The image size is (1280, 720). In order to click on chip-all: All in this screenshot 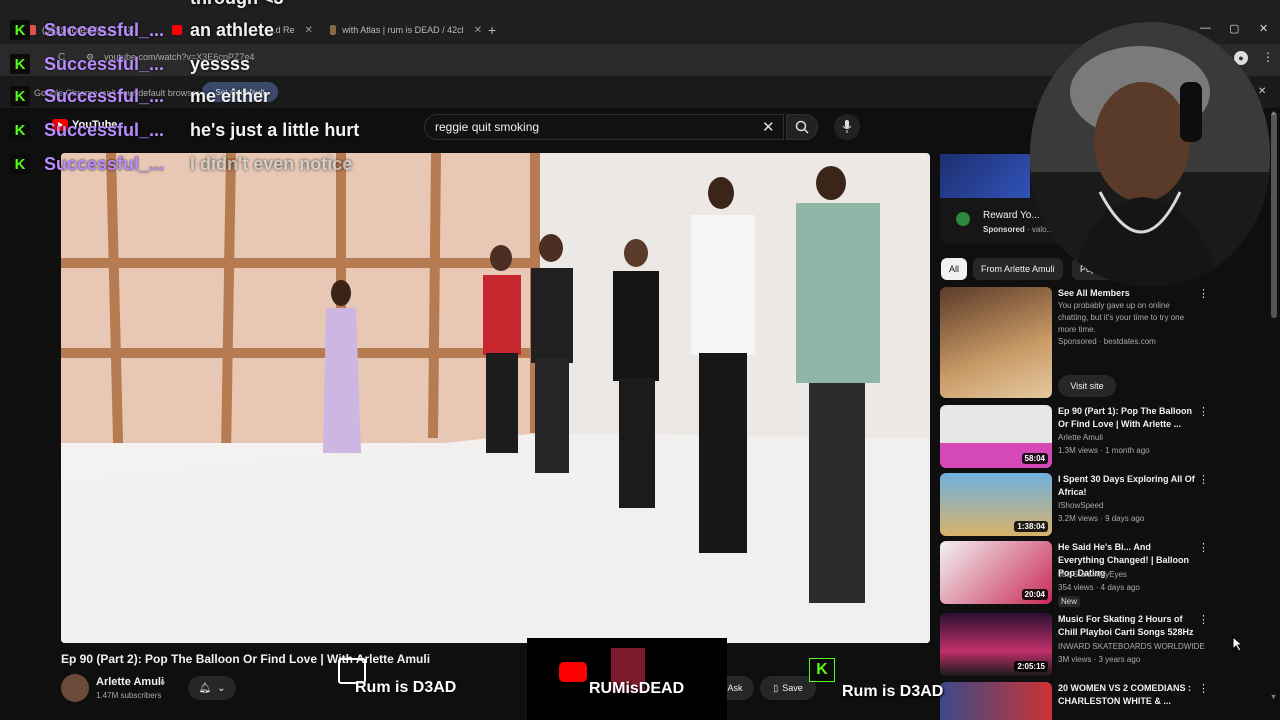, I will do `click(954, 269)`.